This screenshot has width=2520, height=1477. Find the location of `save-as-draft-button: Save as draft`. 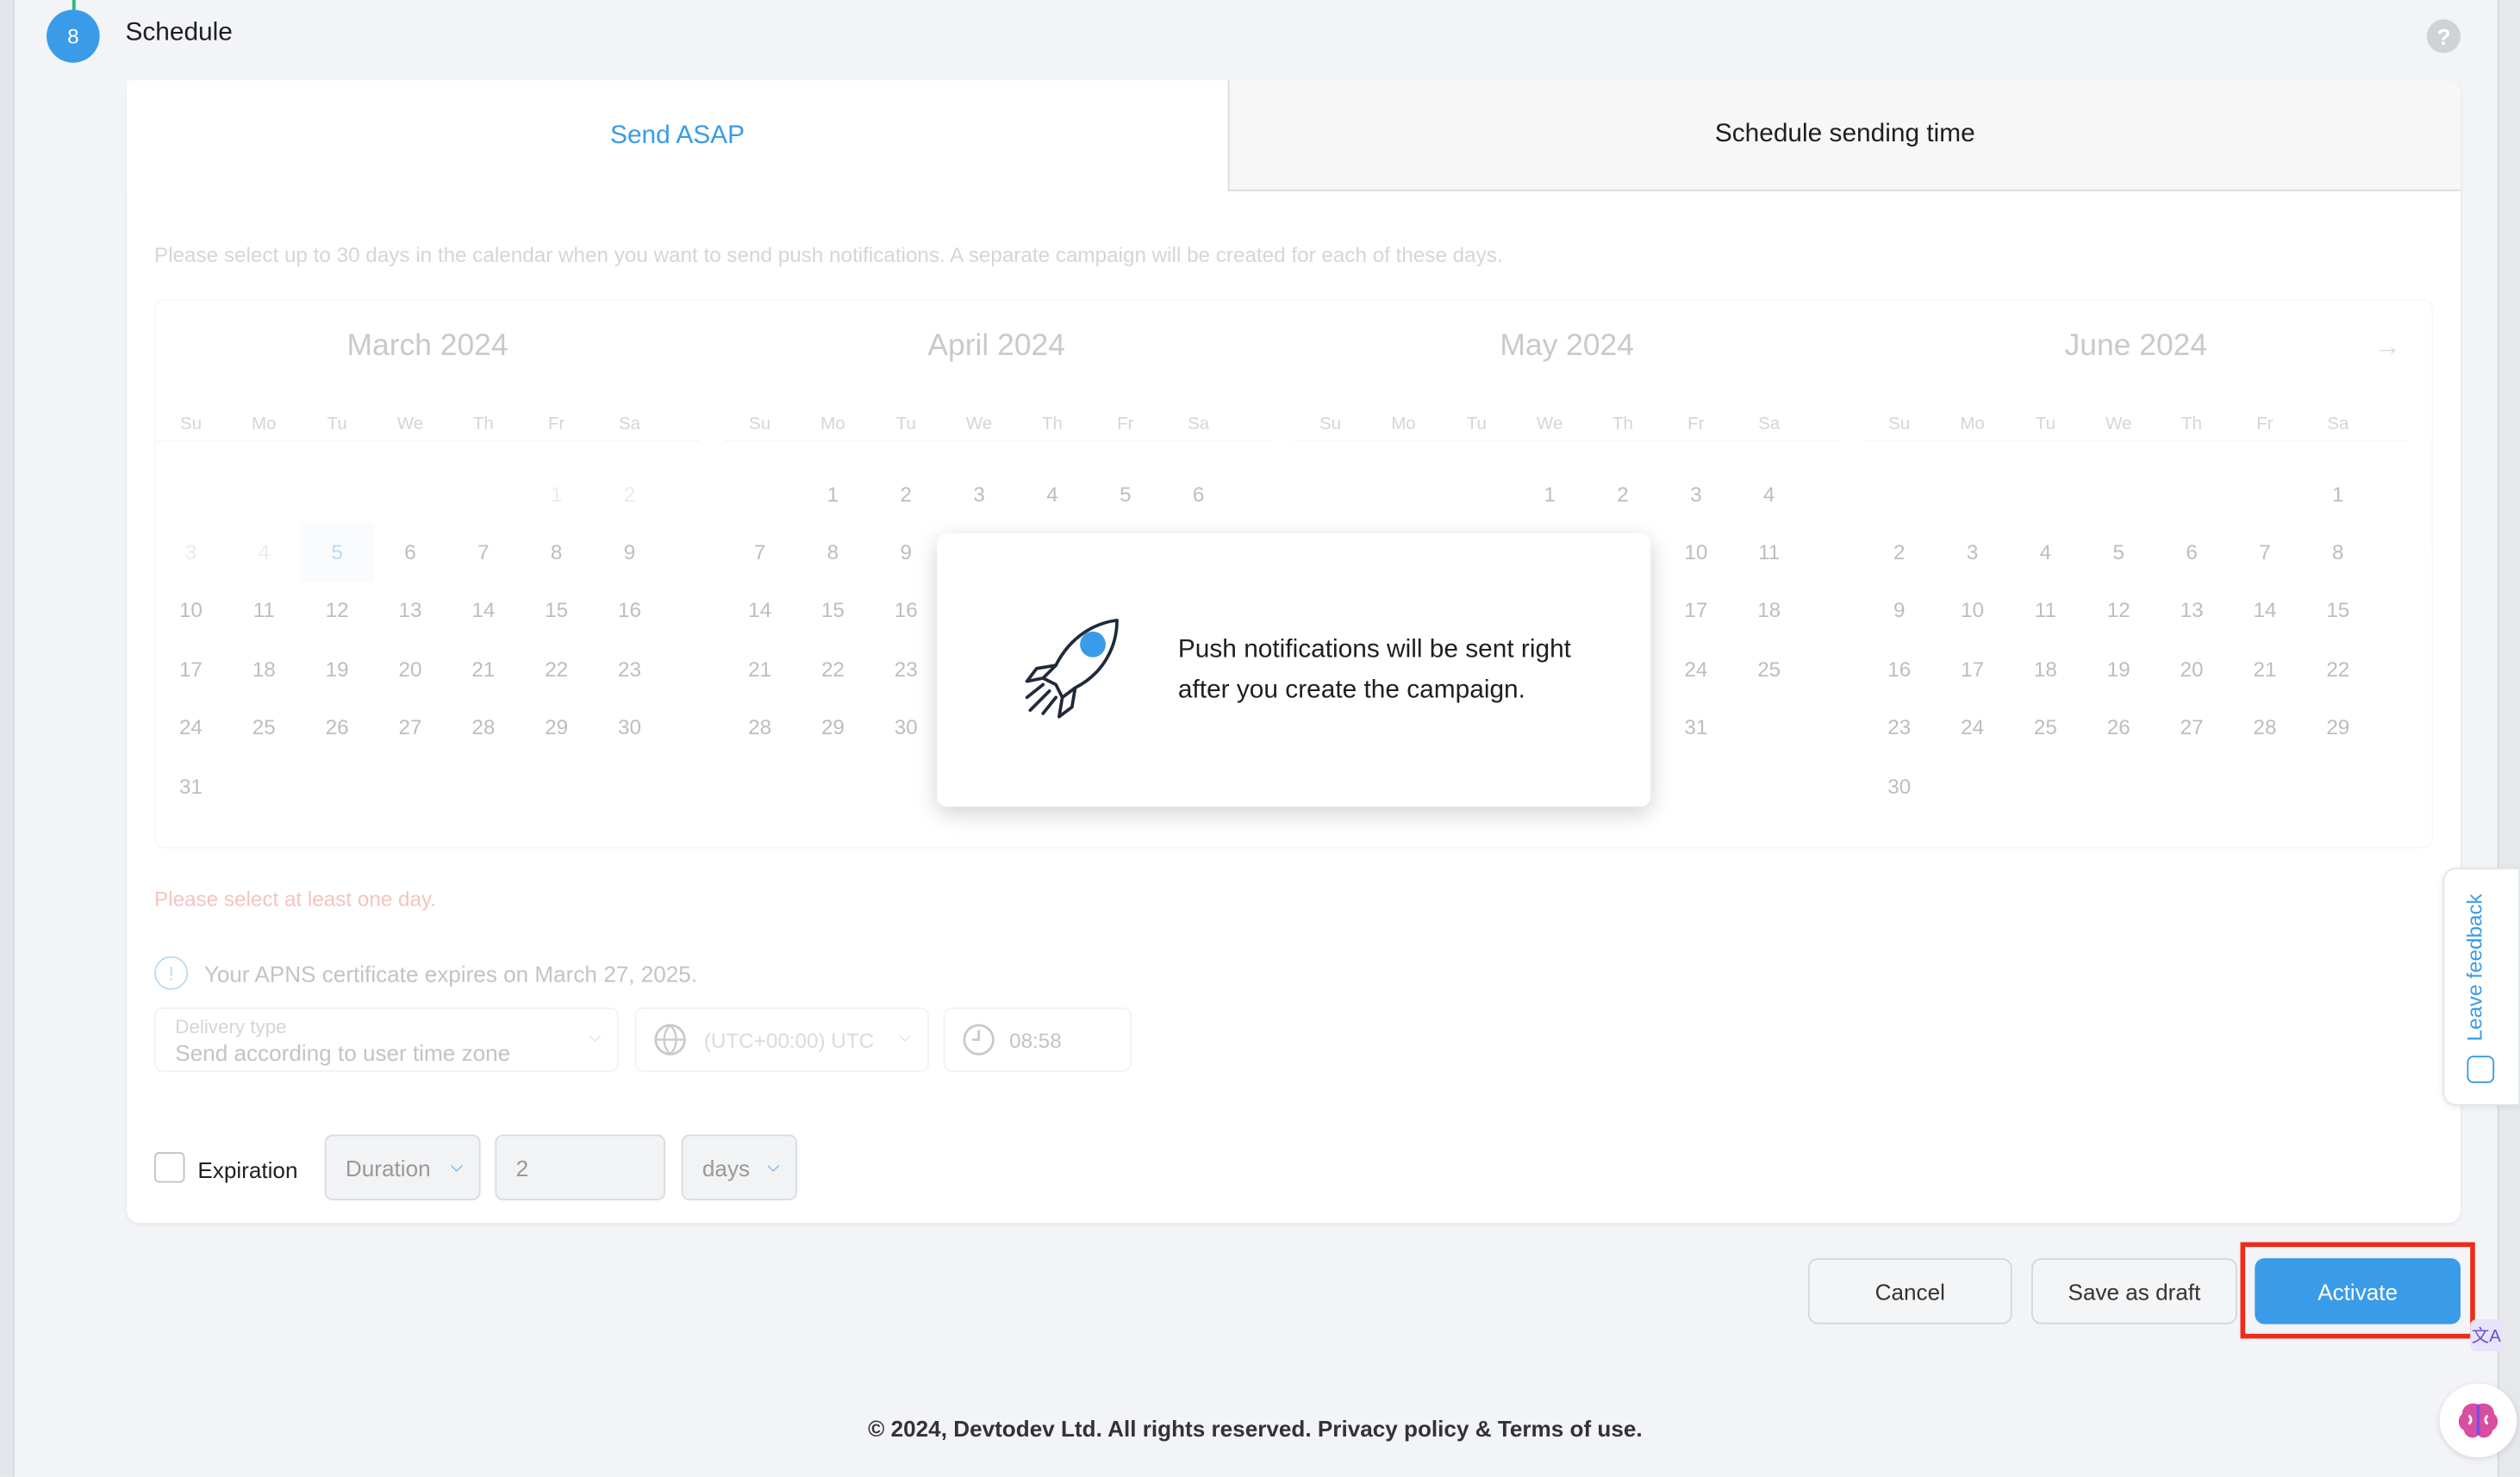

save-as-draft-button: Save as draft is located at coordinates (2134, 1291).